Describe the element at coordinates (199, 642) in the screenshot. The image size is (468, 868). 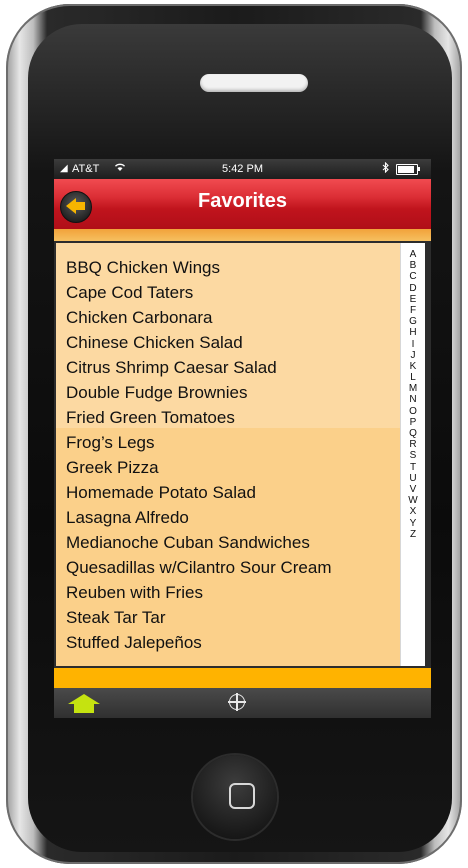
I see `list-item: Stuffed Jalepeños` at that location.